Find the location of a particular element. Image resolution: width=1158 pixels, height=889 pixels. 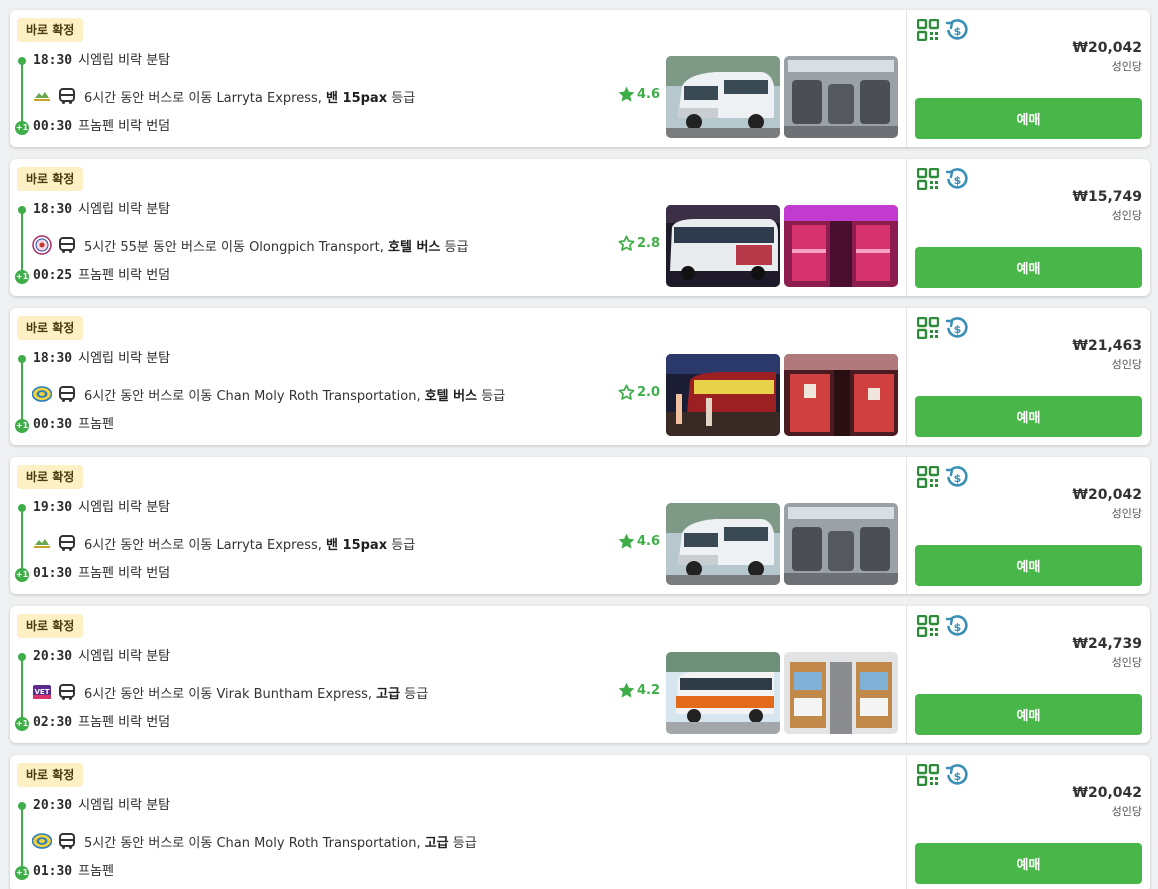

price: ₩15,749 is located at coordinates (1107, 197).